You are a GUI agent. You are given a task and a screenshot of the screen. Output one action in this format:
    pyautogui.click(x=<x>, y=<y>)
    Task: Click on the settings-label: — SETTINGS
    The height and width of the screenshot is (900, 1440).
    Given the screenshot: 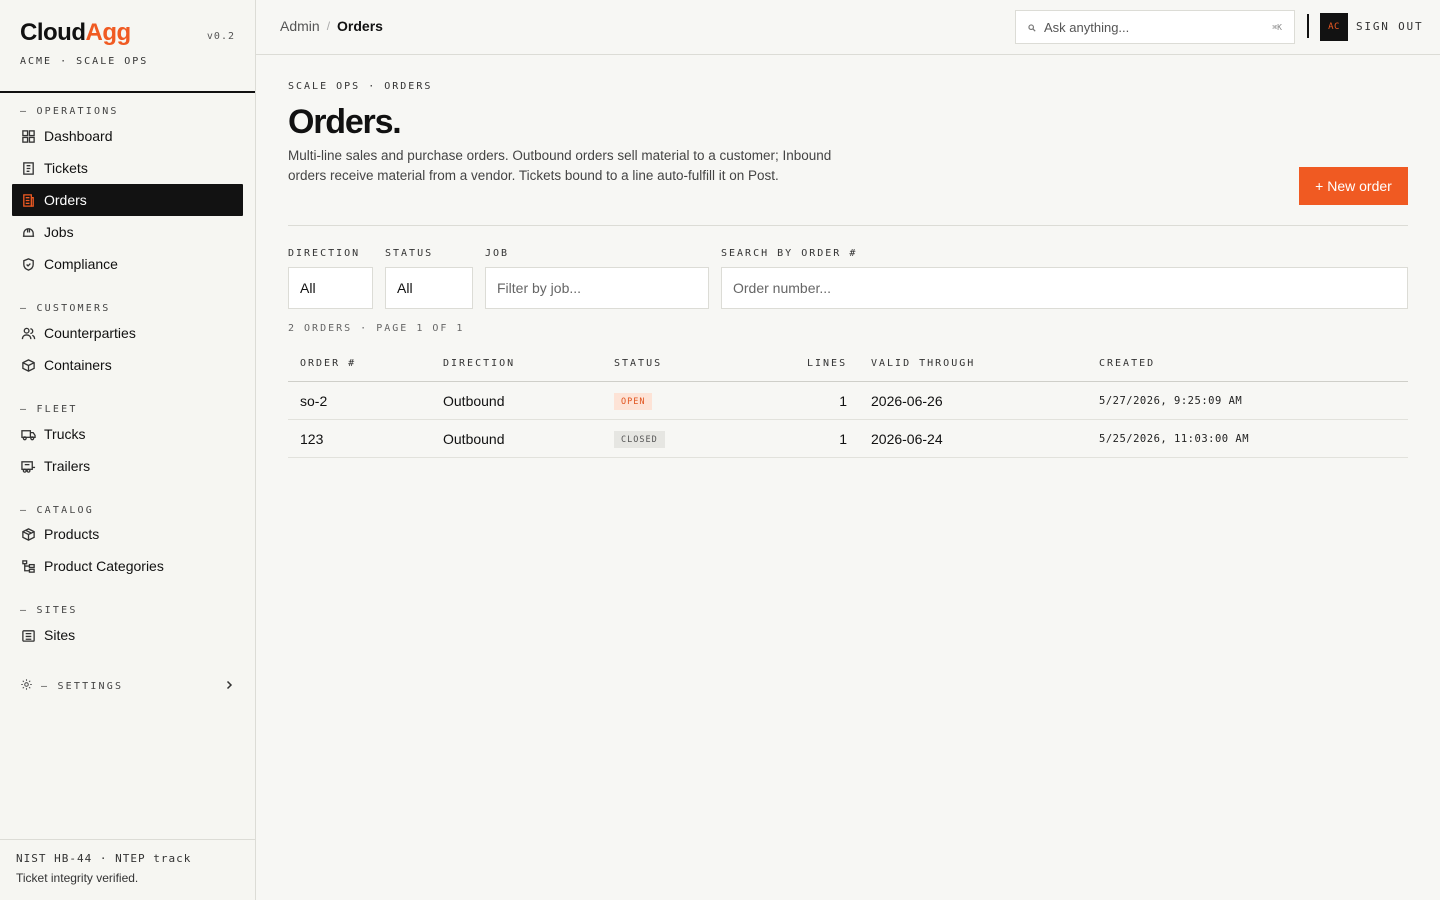 What is the action you would take?
    pyautogui.click(x=82, y=686)
    